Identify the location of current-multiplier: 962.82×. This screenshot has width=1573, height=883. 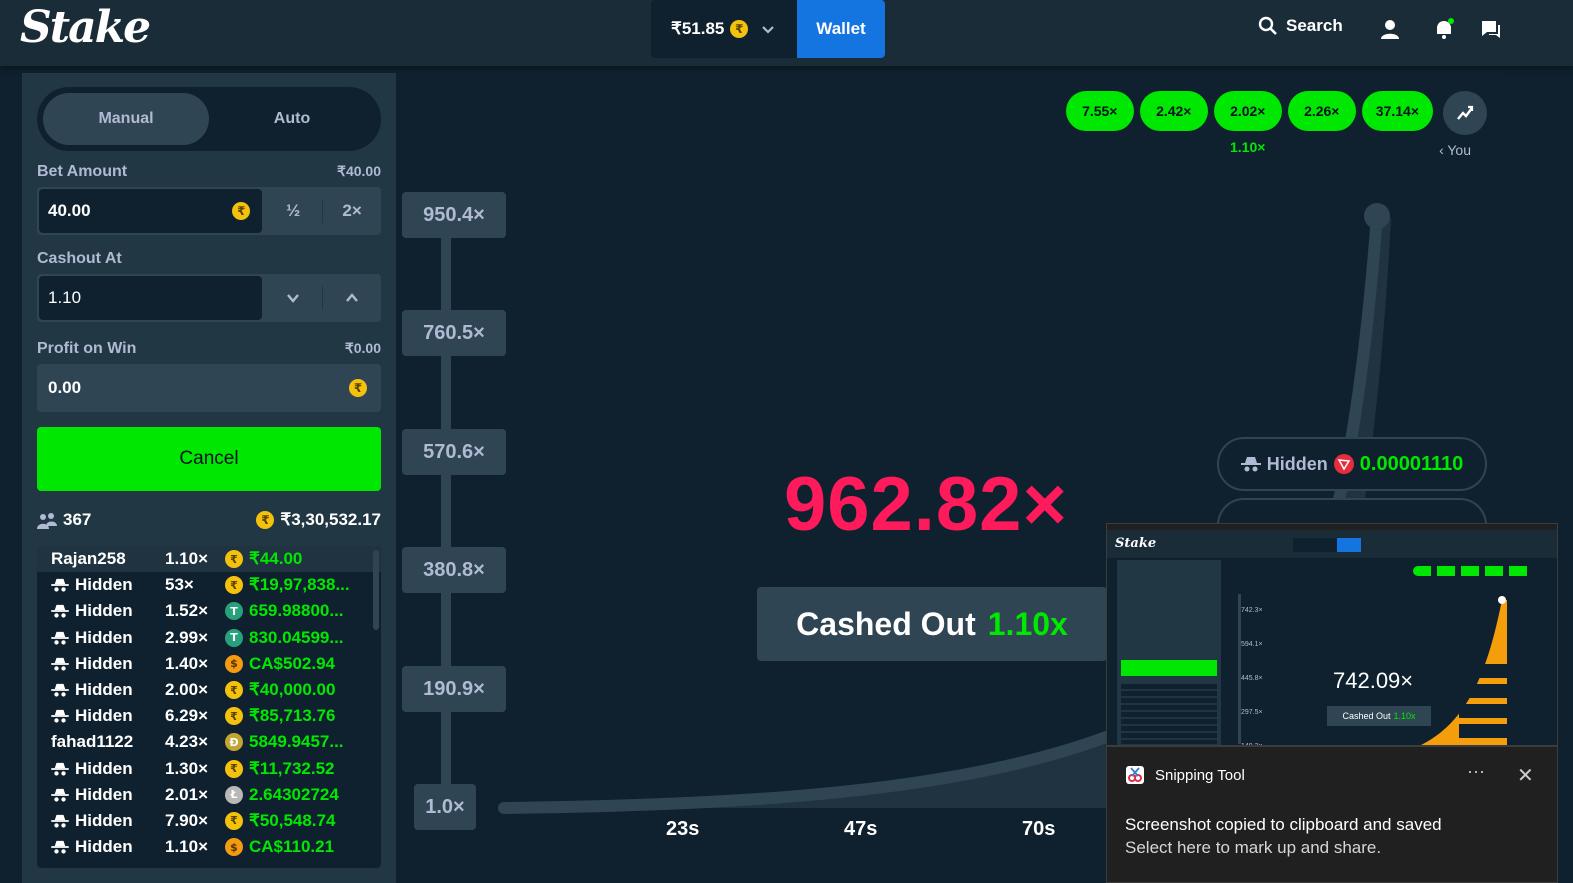
(926, 504).